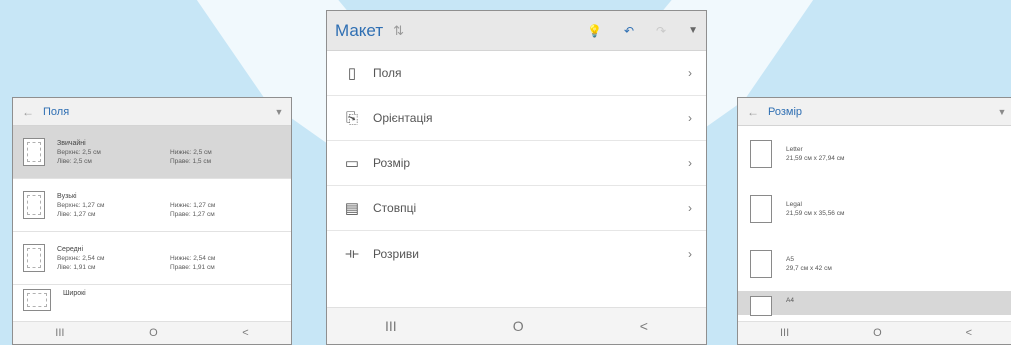 The image size is (1011, 345). Describe the element at coordinates (661, 31) in the screenshot. I see `redo-icon: ↷` at that location.